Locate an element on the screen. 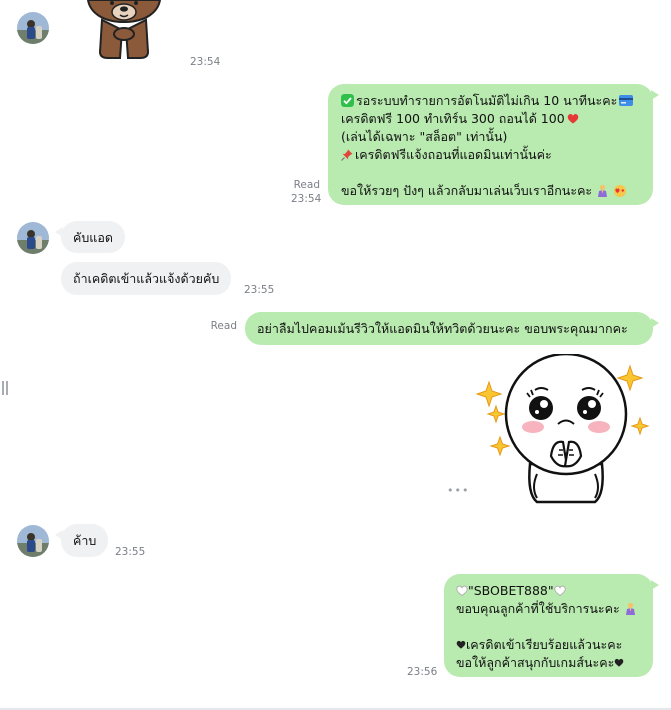 The image size is (671, 710). message-text: ขอบคุณลูกค้าที่ใช้บริการนะคะ is located at coordinates (538, 608).